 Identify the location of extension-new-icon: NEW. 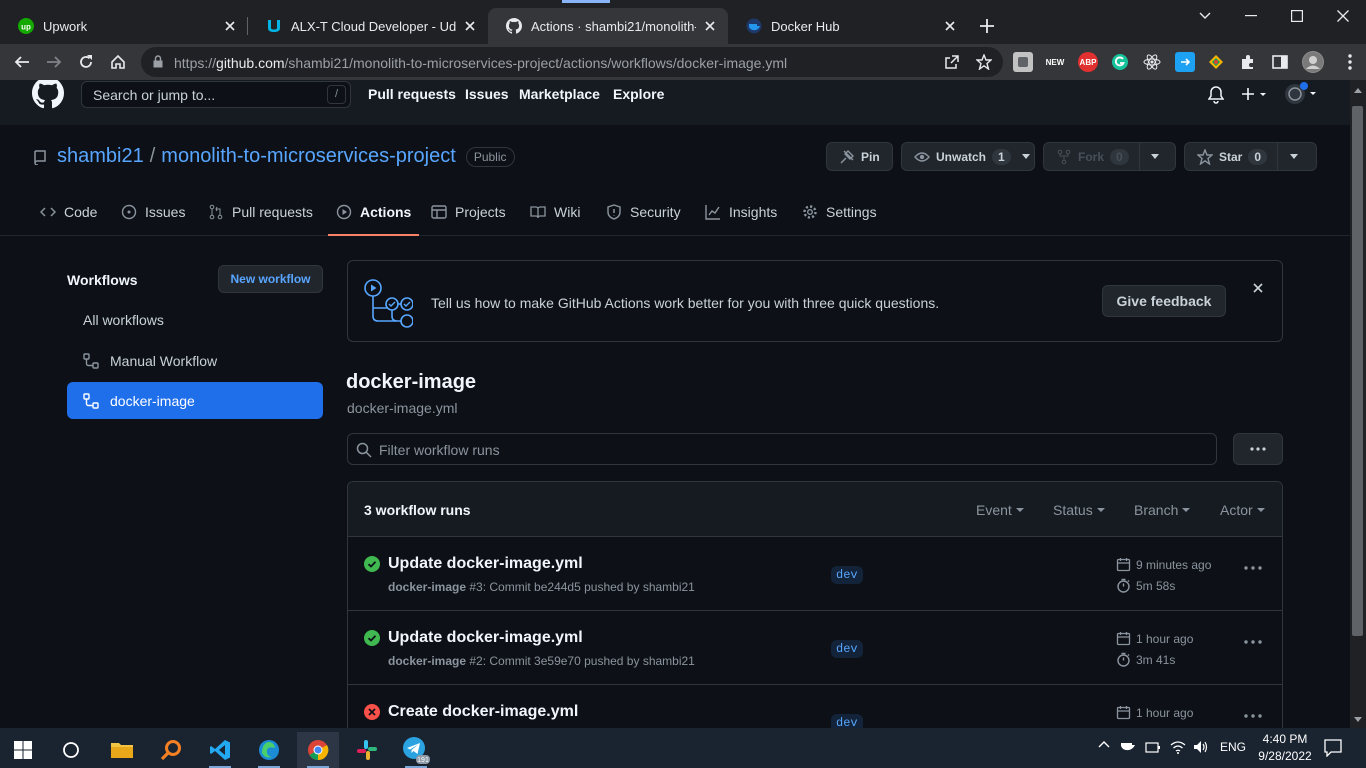
(1055, 62).